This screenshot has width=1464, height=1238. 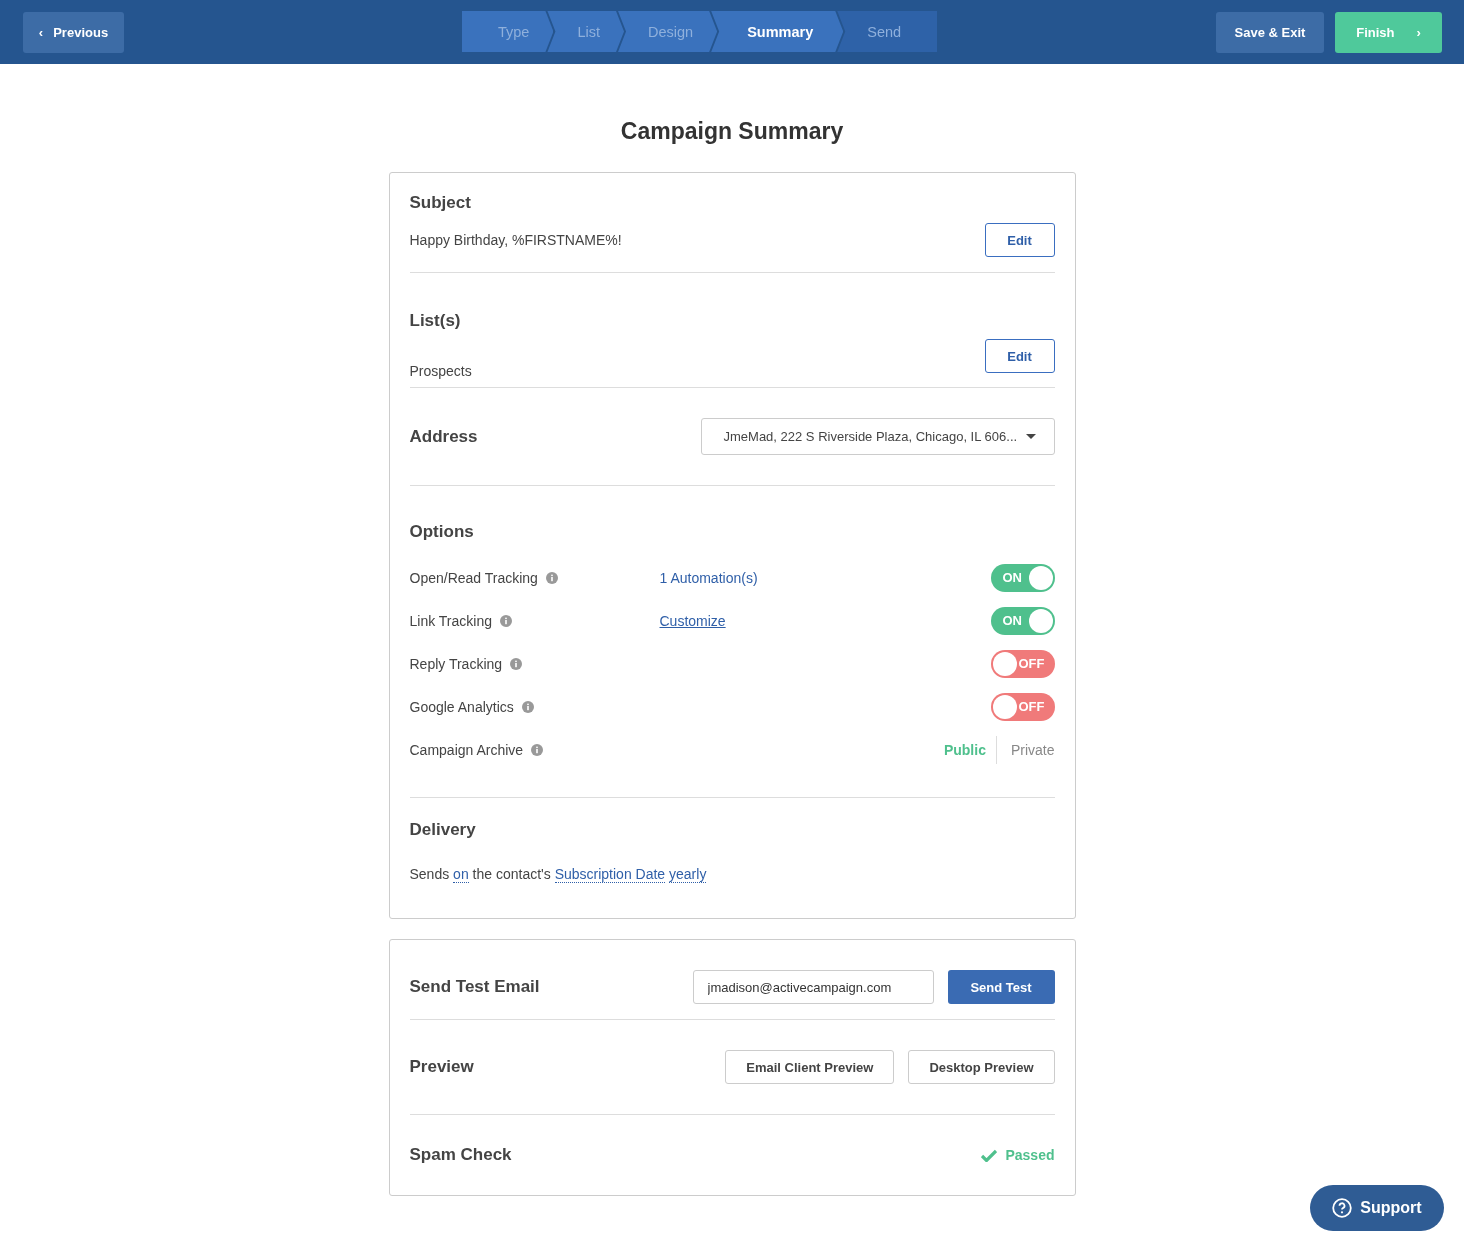 I want to click on delivery-link: on, so click(x=461, y=874).